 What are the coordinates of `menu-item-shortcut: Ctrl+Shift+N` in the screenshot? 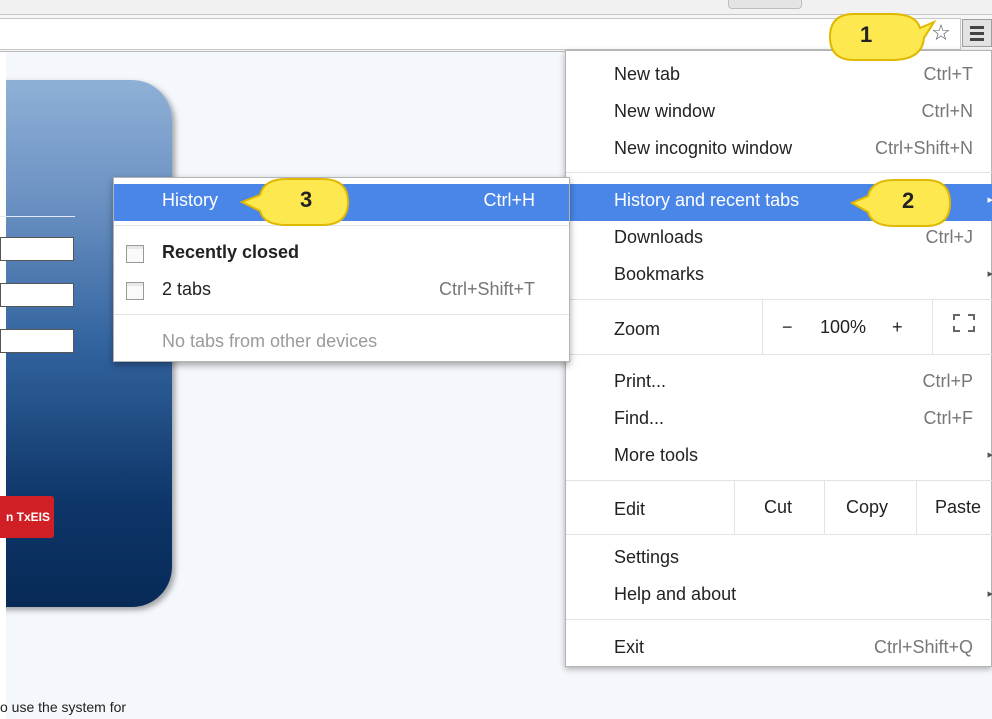 It's located at (923, 148).